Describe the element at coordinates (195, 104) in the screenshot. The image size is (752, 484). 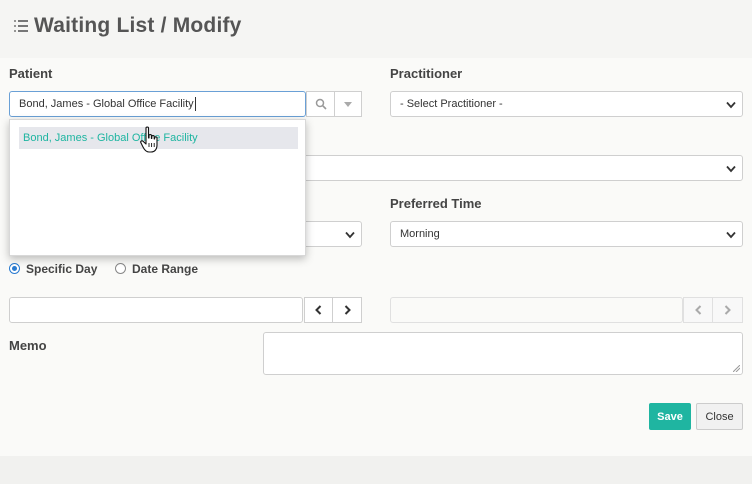
I see `text-caret` at that location.